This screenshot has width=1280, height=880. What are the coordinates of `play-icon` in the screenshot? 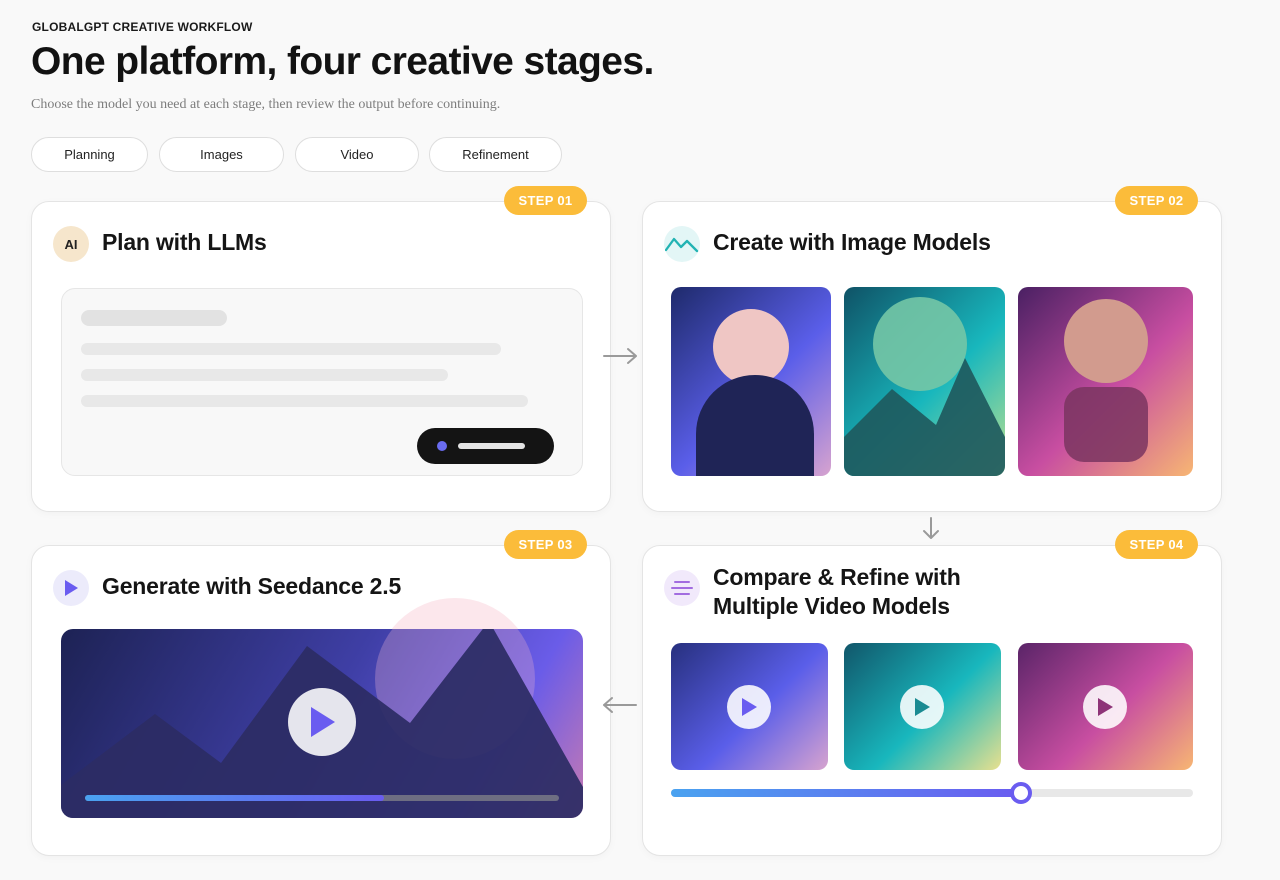 It's located at (71, 588).